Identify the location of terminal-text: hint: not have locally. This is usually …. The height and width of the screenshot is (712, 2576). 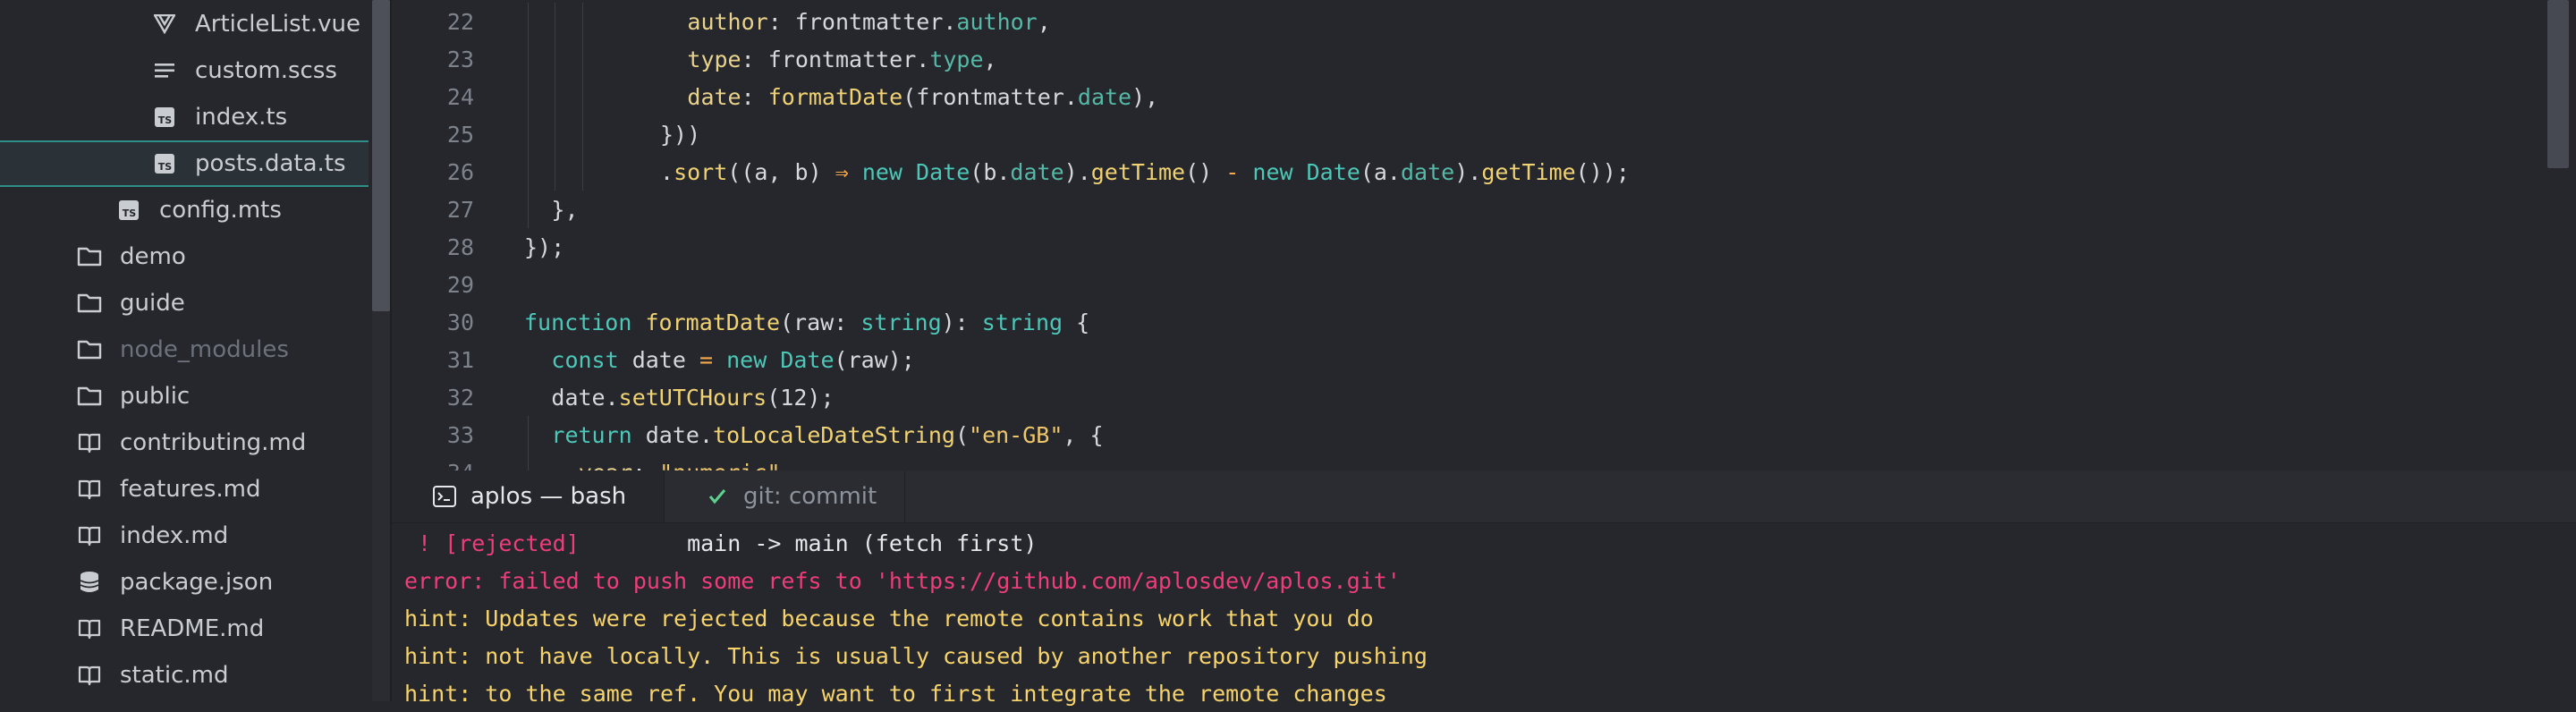
(916, 655).